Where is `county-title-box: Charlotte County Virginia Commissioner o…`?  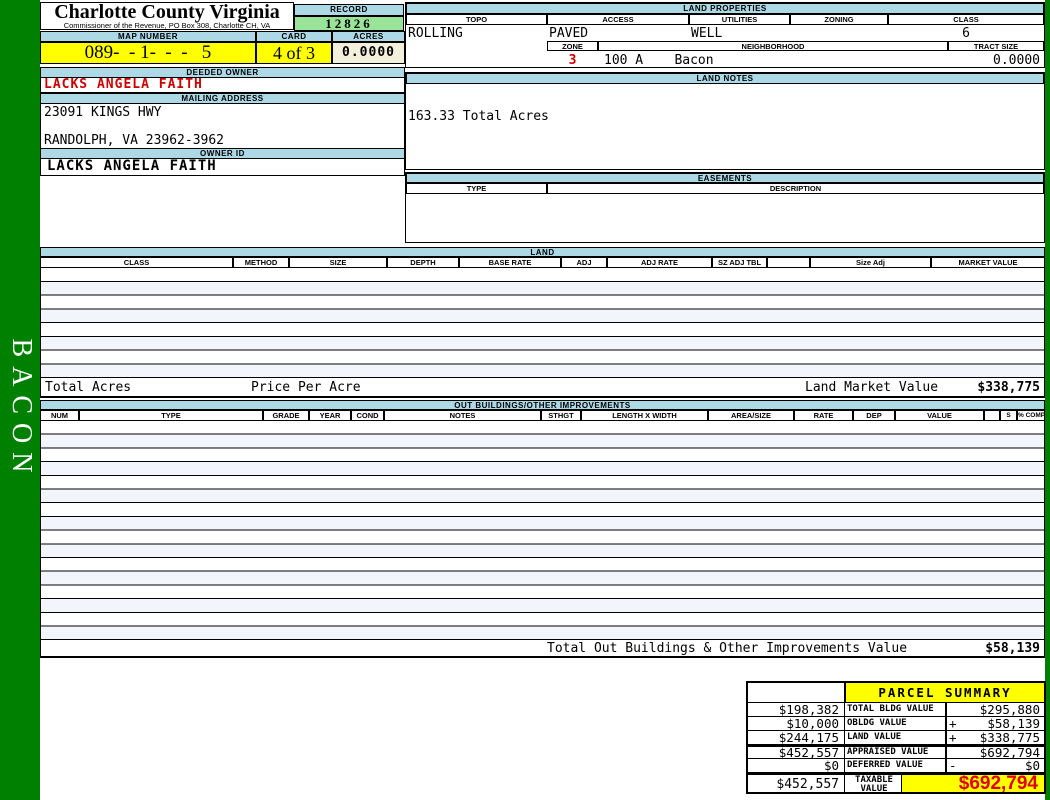 county-title-box: Charlotte County Virginia Commissioner o… is located at coordinates (167, 16).